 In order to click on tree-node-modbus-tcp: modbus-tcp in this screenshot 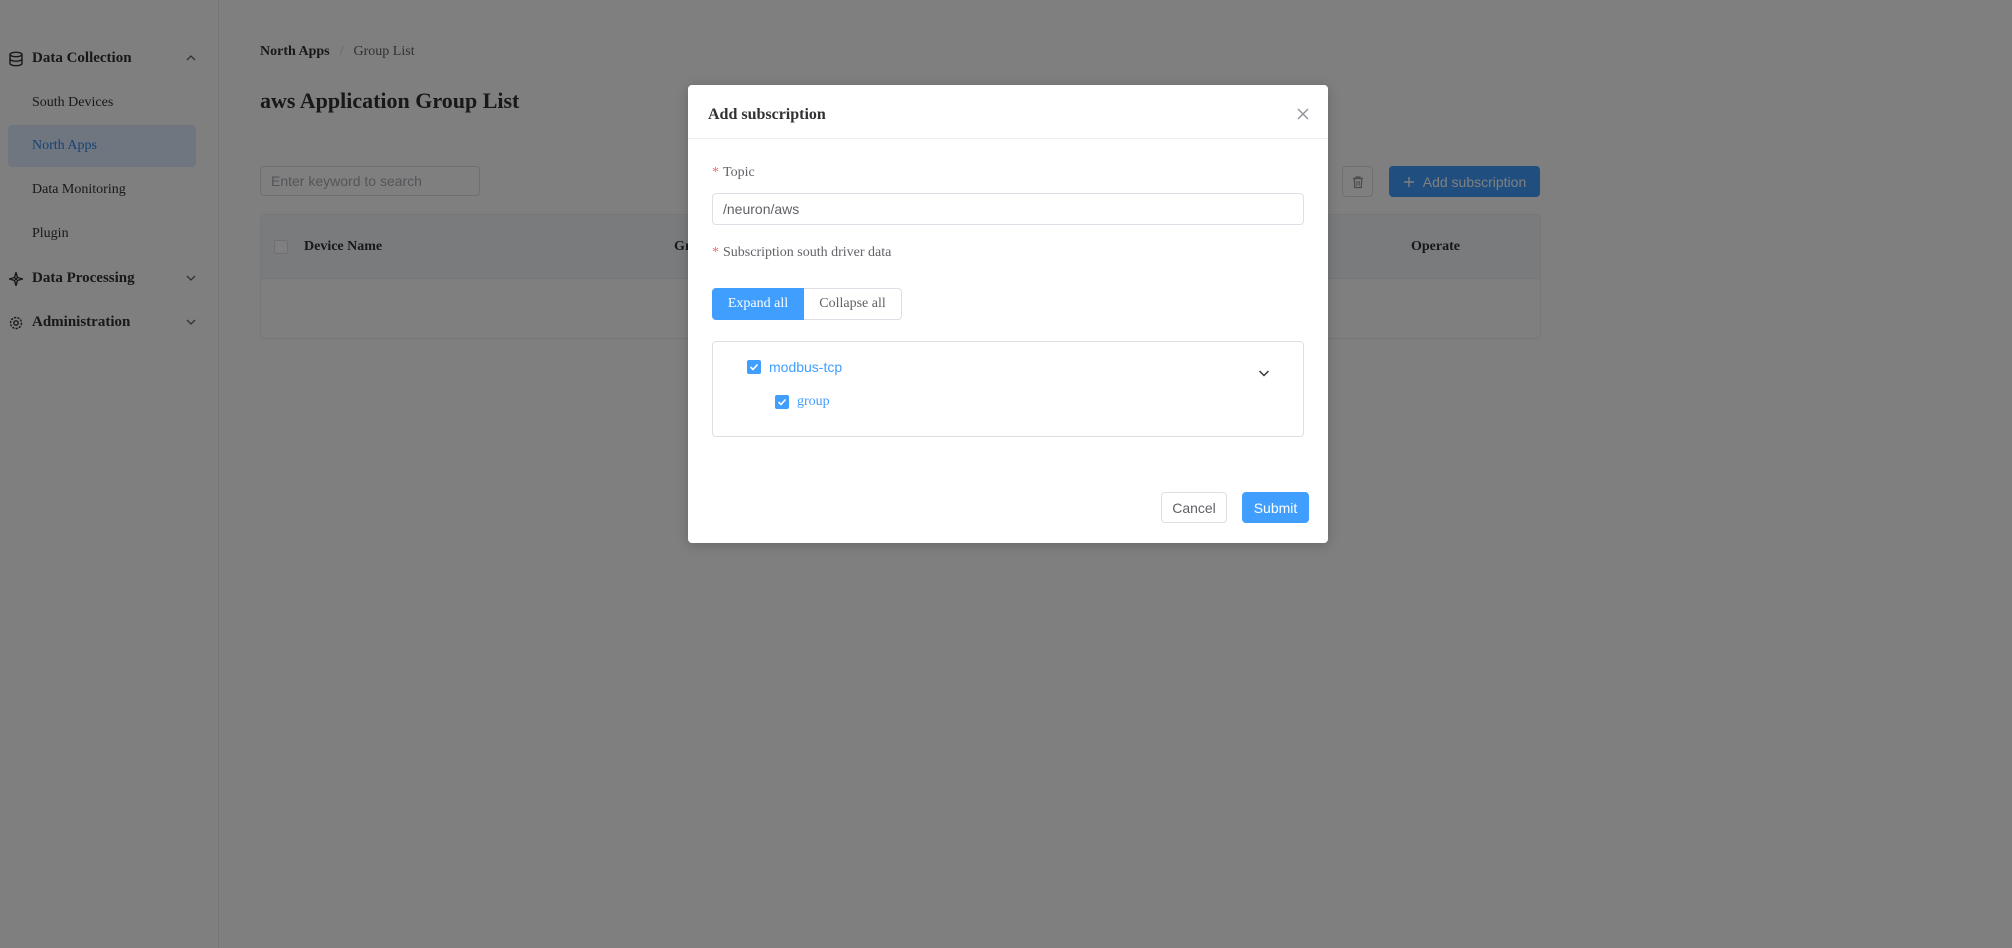, I will do `click(794, 367)`.